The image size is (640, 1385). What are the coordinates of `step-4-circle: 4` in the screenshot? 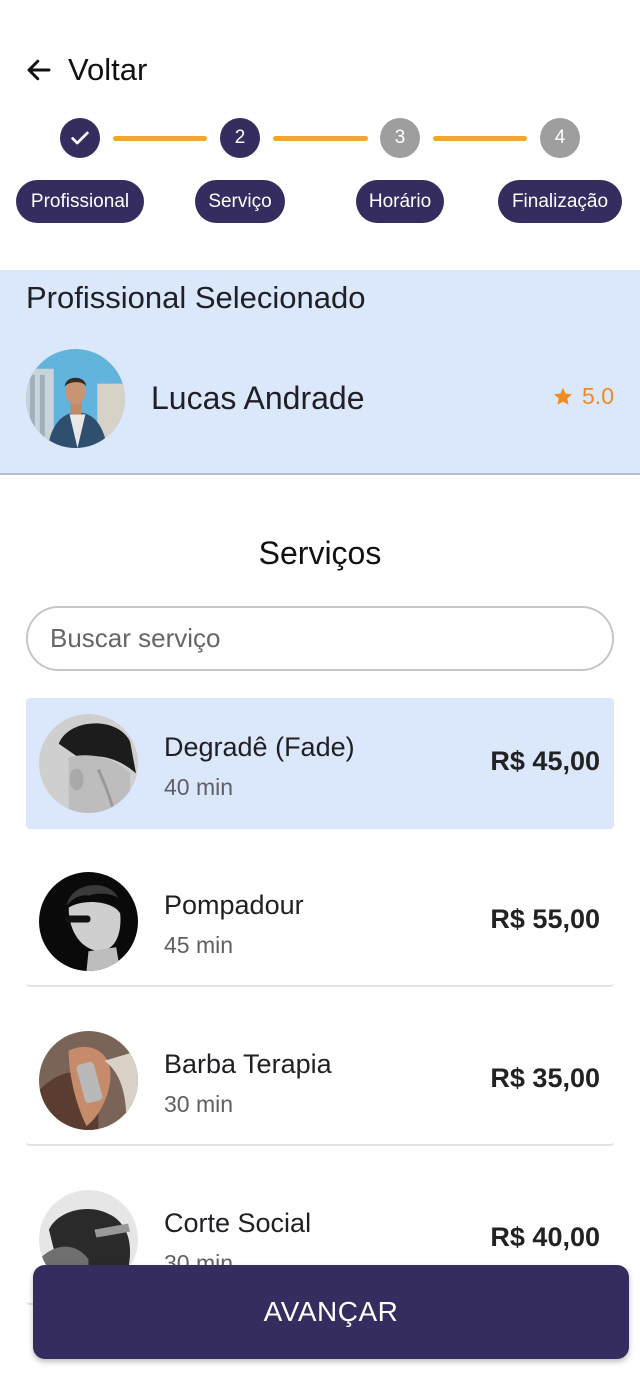 It's located at (560, 138).